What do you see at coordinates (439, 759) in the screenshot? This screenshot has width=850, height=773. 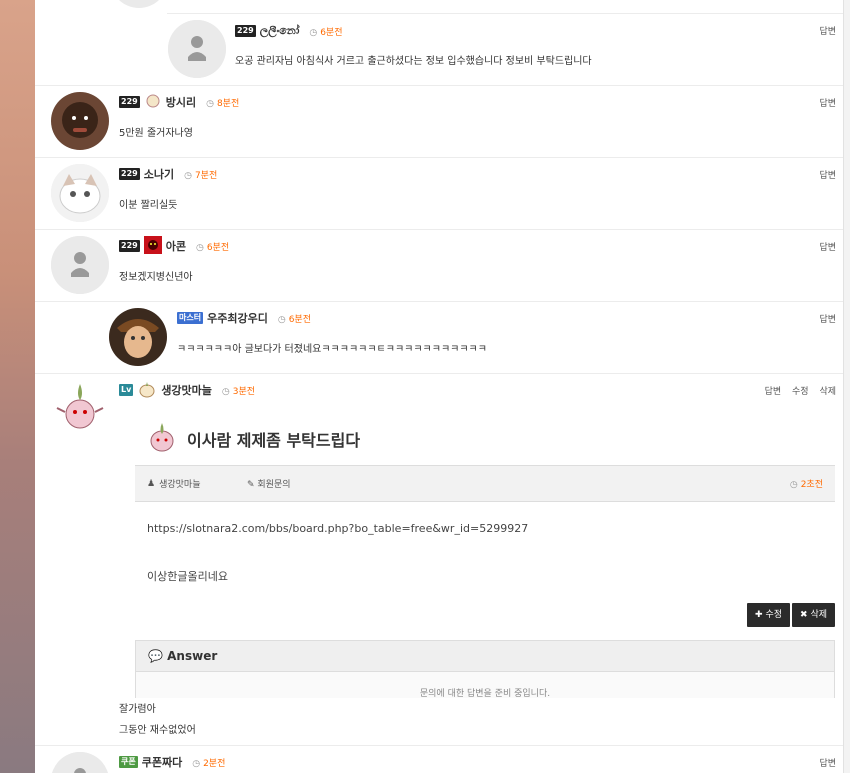 I see `comment-item: 쿠폰 쿠폰짜다 ◷ 2분전 답변` at bounding box center [439, 759].